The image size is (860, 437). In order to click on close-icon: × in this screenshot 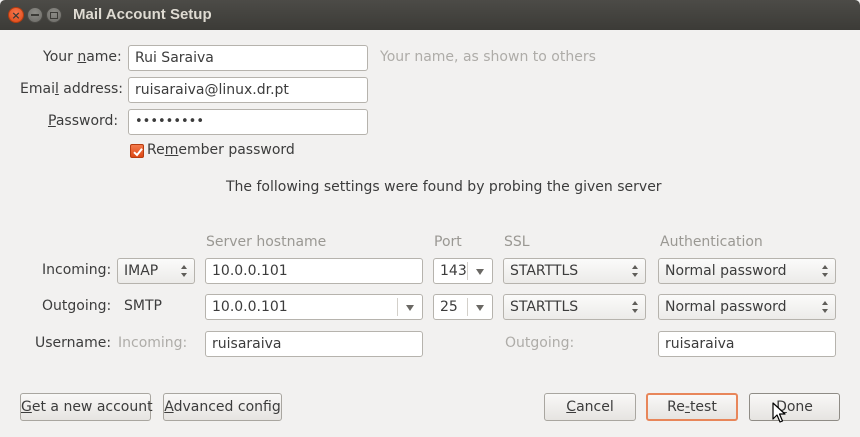, I will do `click(16, 15)`.